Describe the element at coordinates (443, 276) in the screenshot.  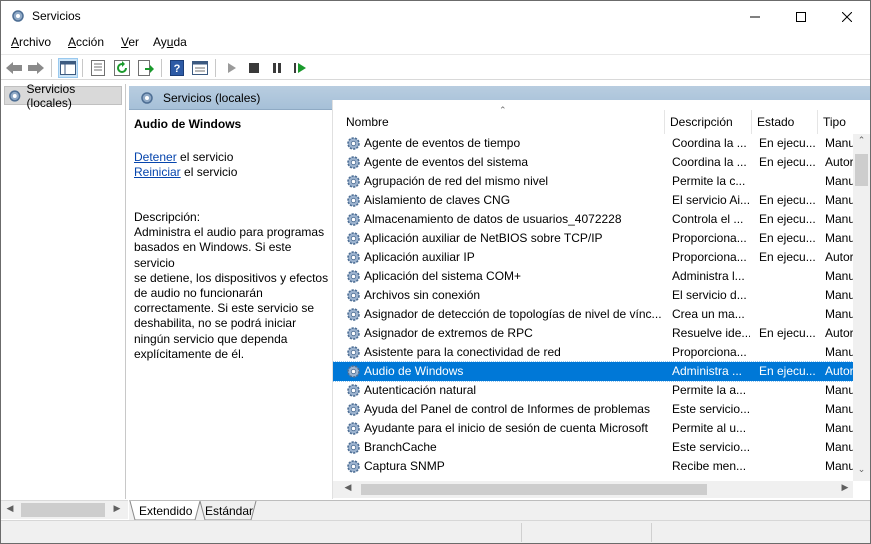
I see `service-name-cell: Aplicación del sistema COM+` at that location.